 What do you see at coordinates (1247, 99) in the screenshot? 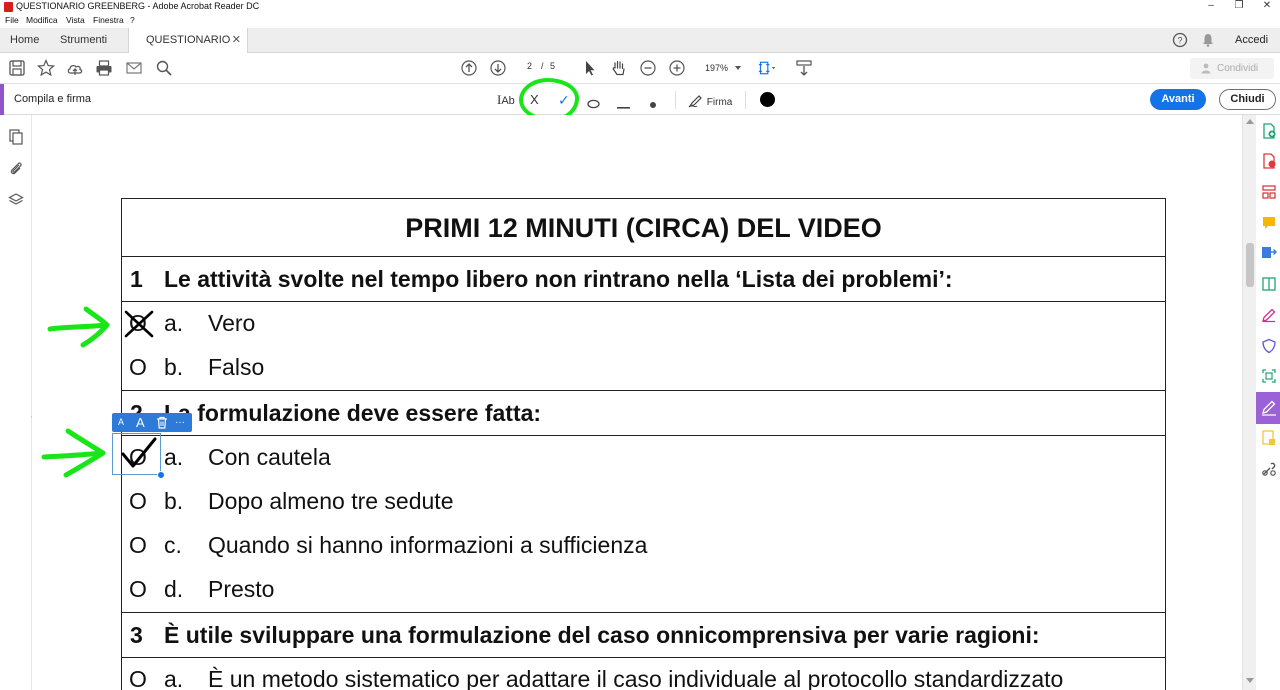
I see `close-button: Chiudi` at bounding box center [1247, 99].